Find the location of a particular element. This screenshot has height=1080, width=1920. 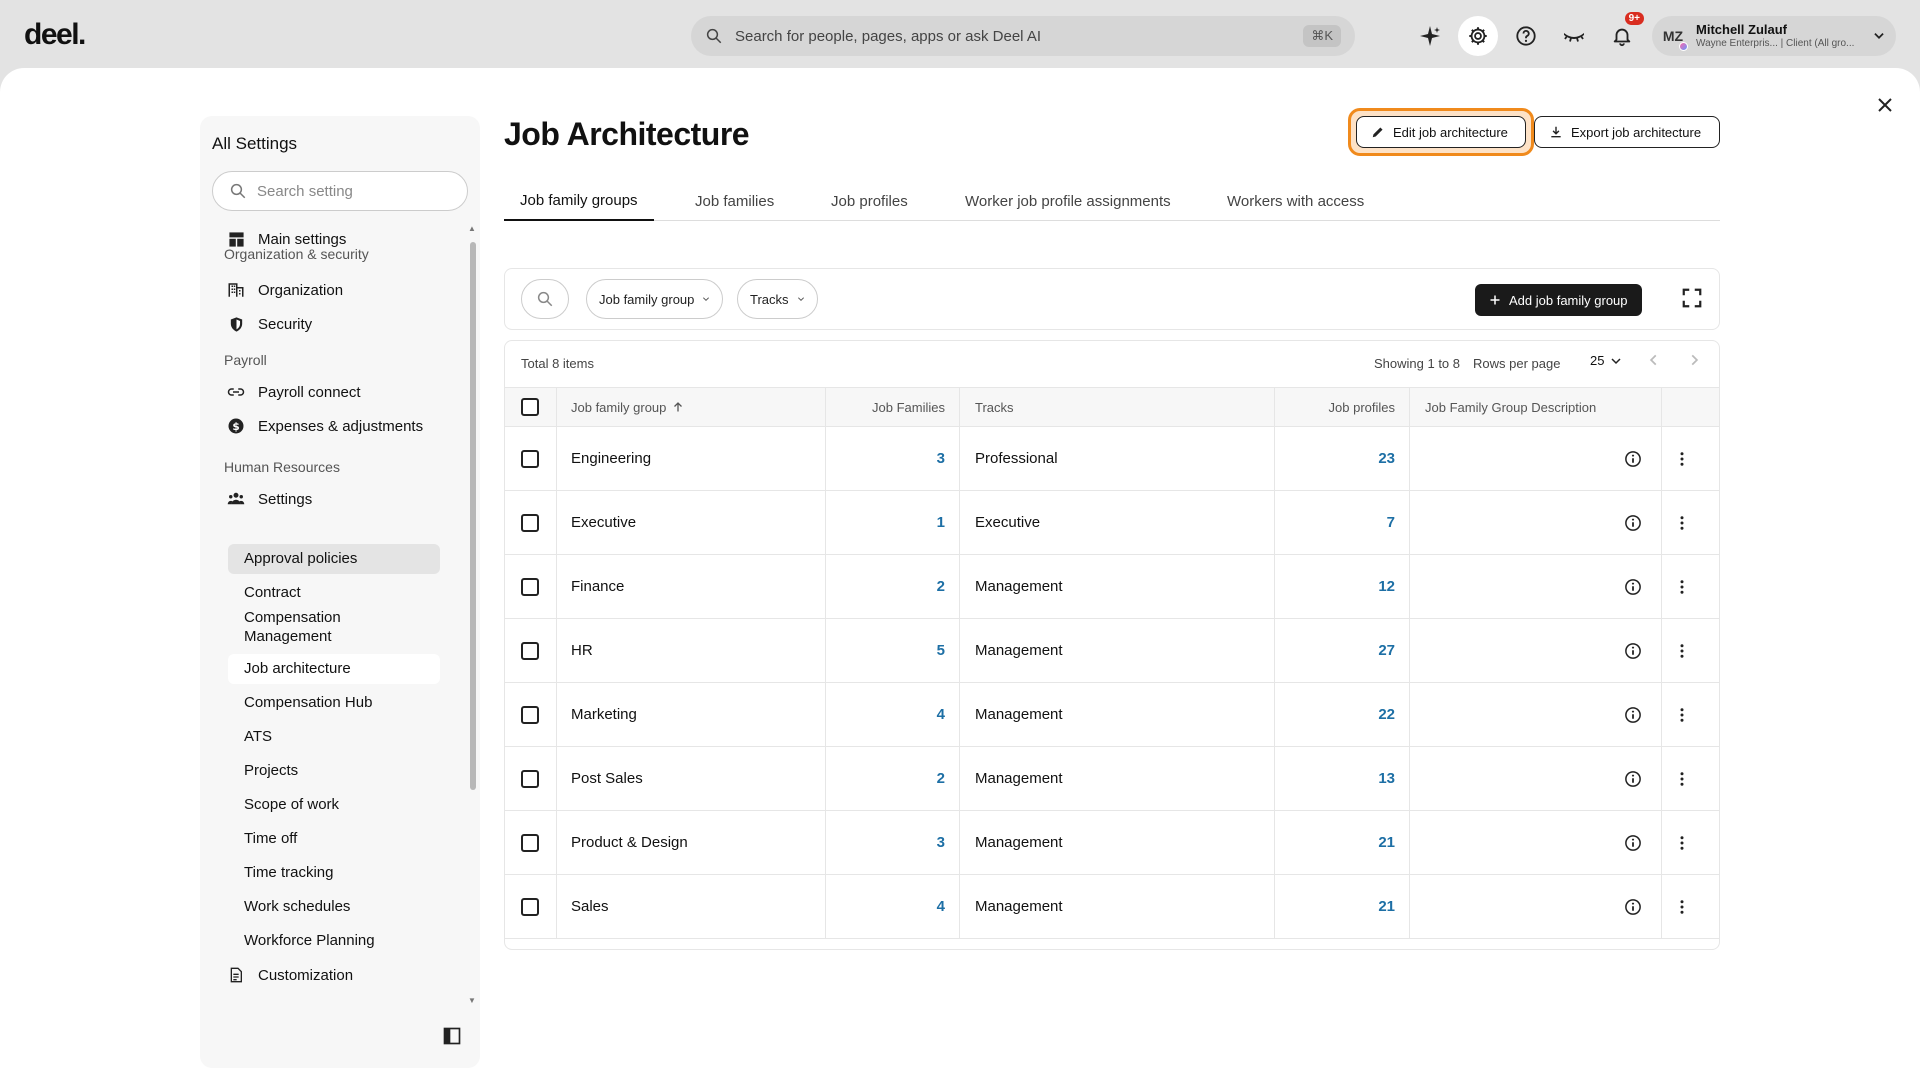

sidebar-item-security: Security is located at coordinates (332, 324).